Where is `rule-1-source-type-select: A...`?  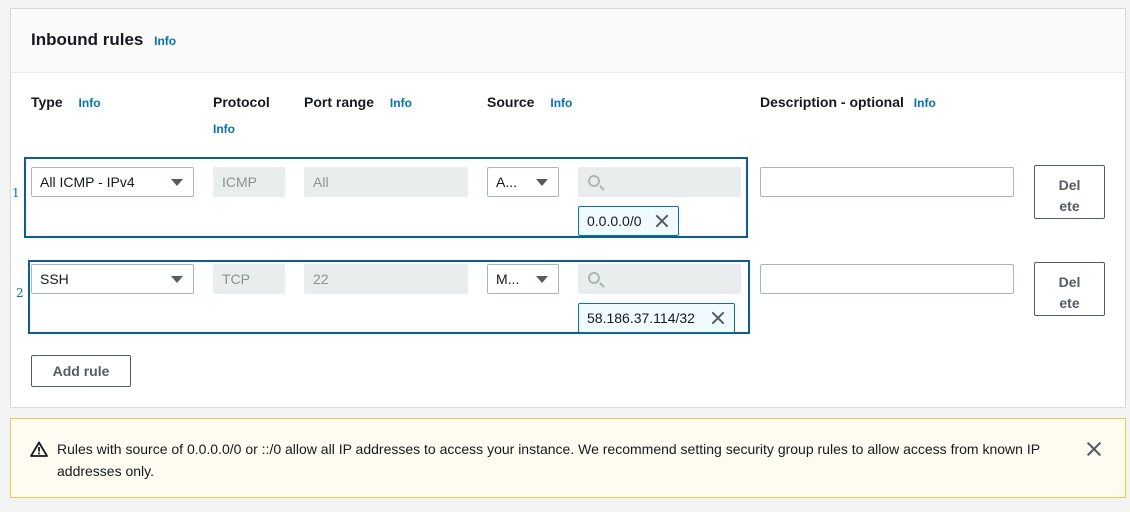
rule-1-source-type-select: A... is located at coordinates (523, 182).